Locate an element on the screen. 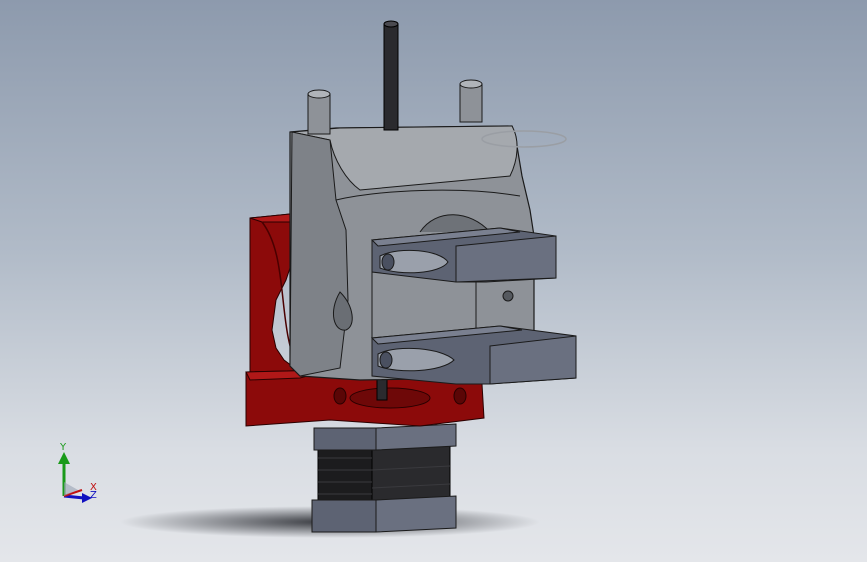 The image size is (867, 562). lower-slate-bracket is located at coordinates (473, 355).